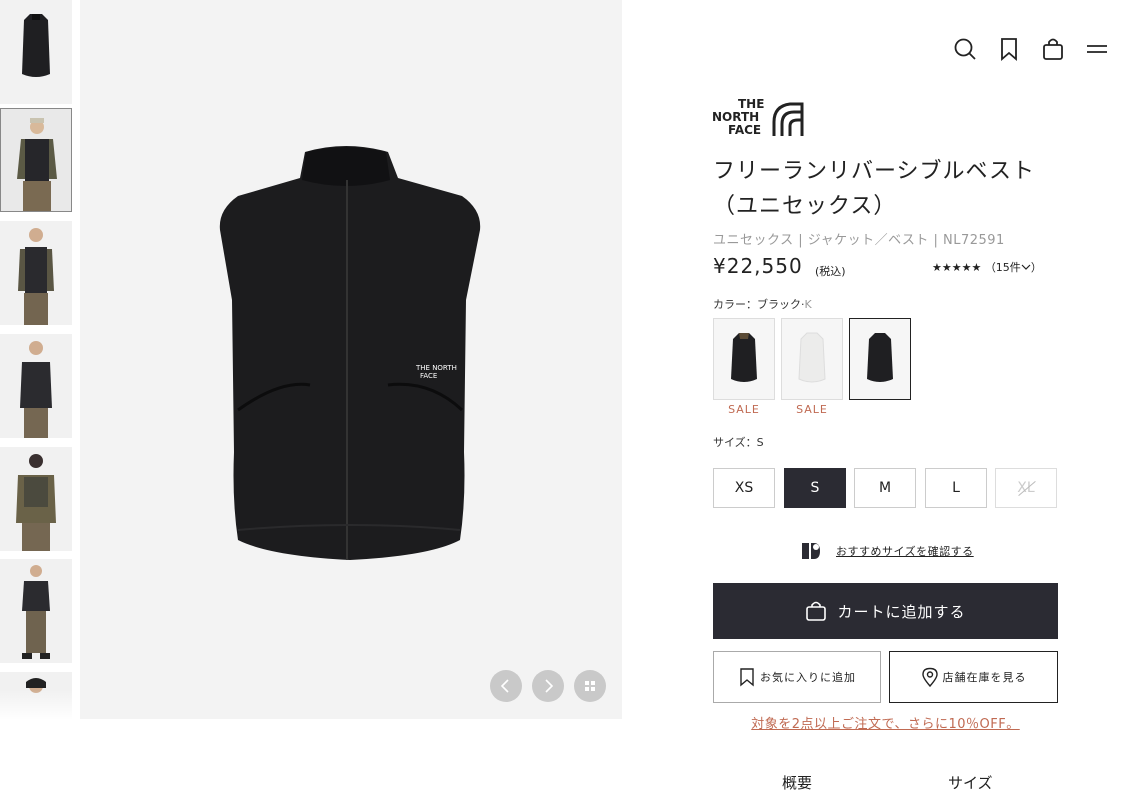  I want to click on menu-button, so click(1097, 49).